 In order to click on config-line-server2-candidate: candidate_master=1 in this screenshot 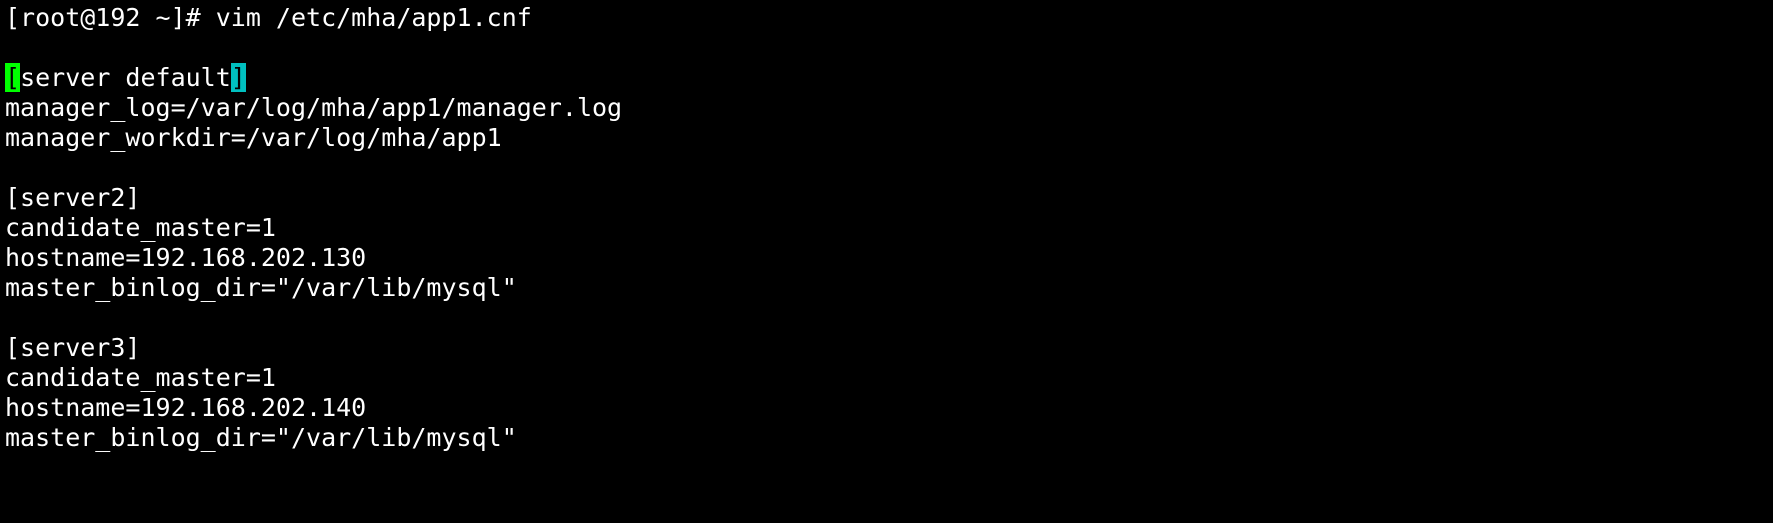, I will do `click(140, 227)`.